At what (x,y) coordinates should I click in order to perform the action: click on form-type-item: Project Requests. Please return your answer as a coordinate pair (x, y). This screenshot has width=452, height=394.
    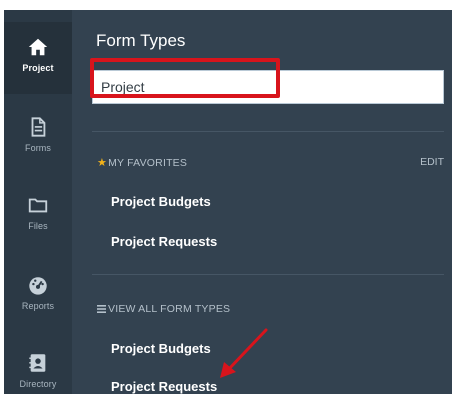
    Looking at the image, I should click on (164, 386).